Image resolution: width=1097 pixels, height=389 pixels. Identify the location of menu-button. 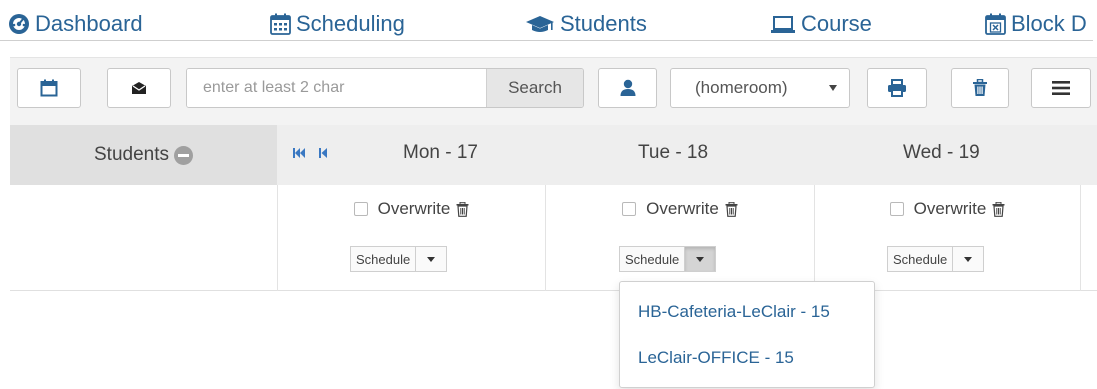
(1061, 88).